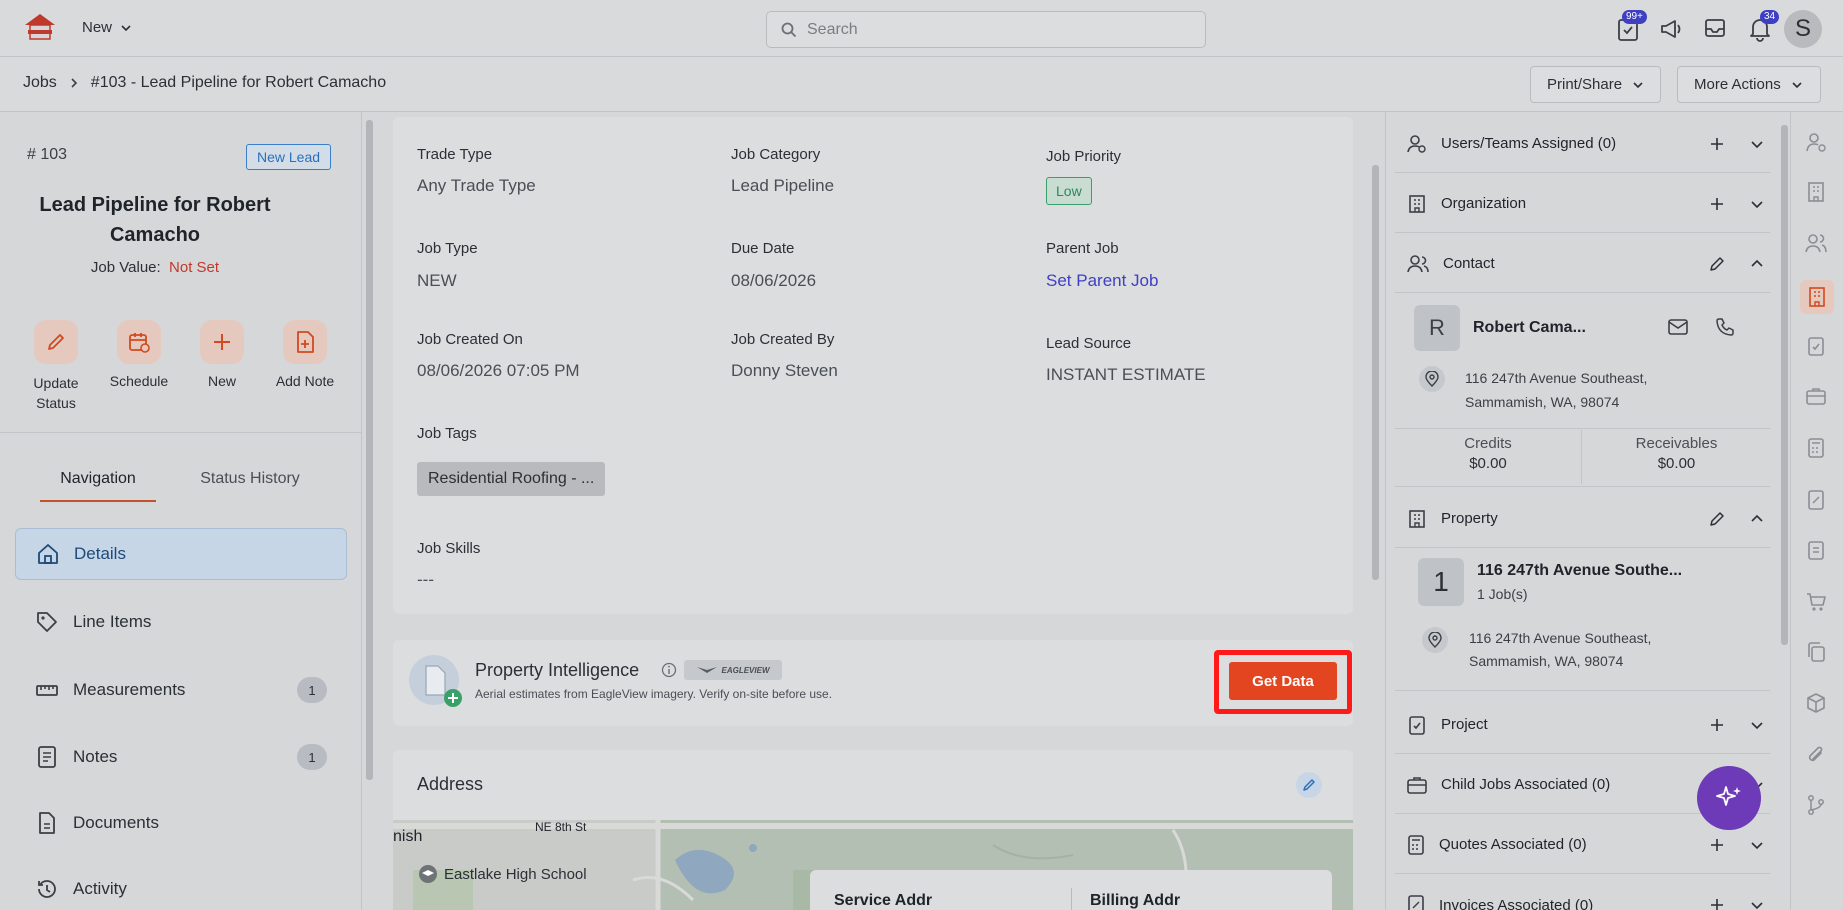 The height and width of the screenshot is (910, 1843). Describe the element at coordinates (95, 756) in the screenshot. I see `nav-item-label: Notes` at that location.